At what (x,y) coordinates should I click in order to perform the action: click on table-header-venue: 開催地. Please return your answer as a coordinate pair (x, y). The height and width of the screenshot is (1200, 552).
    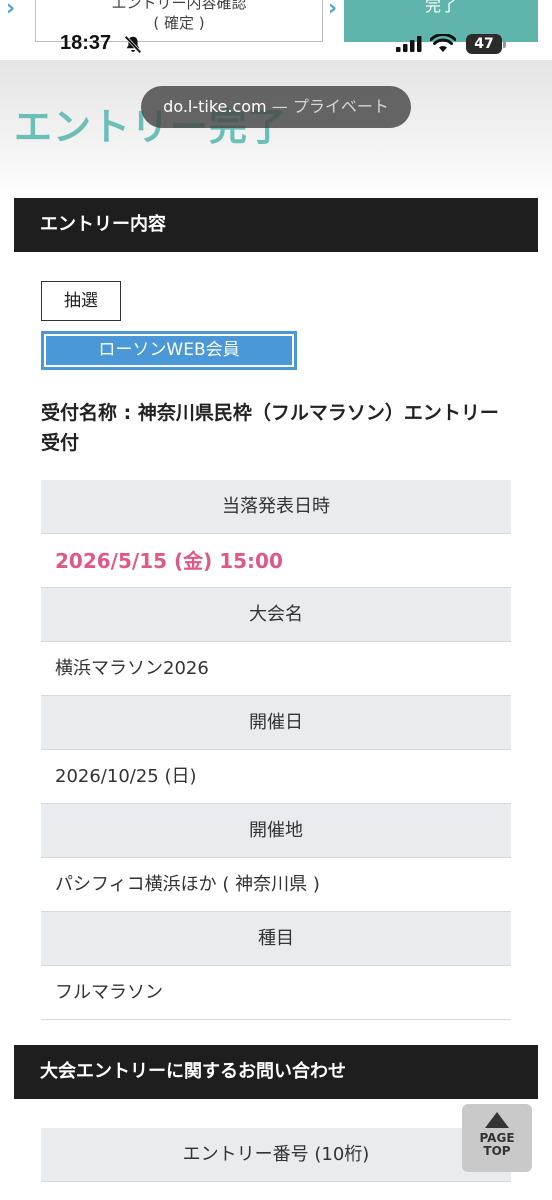
    Looking at the image, I should click on (276, 831).